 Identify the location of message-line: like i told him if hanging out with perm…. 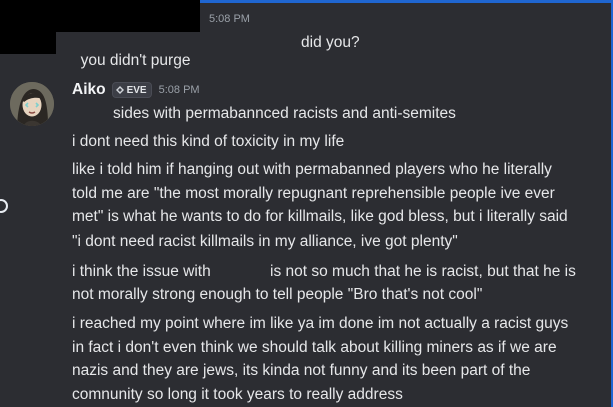
(312, 169).